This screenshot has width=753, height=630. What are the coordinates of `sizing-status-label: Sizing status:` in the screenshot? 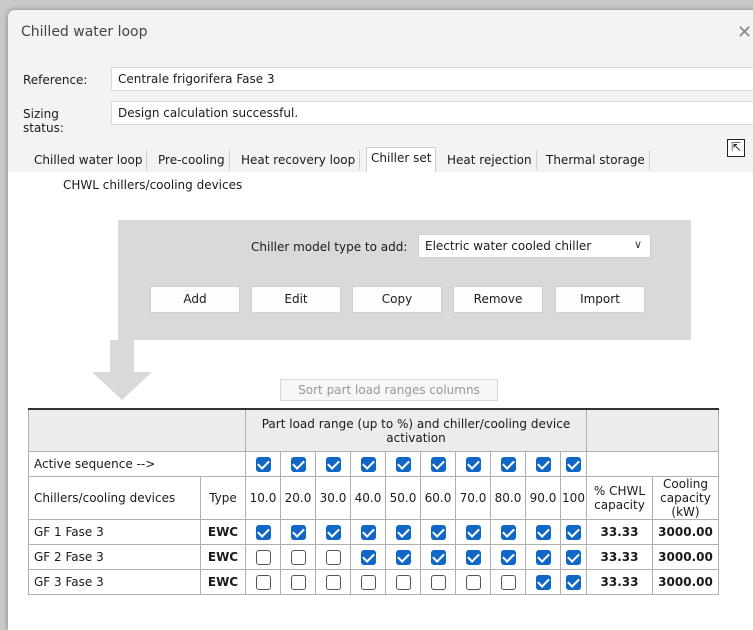 It's located at (43, 121).